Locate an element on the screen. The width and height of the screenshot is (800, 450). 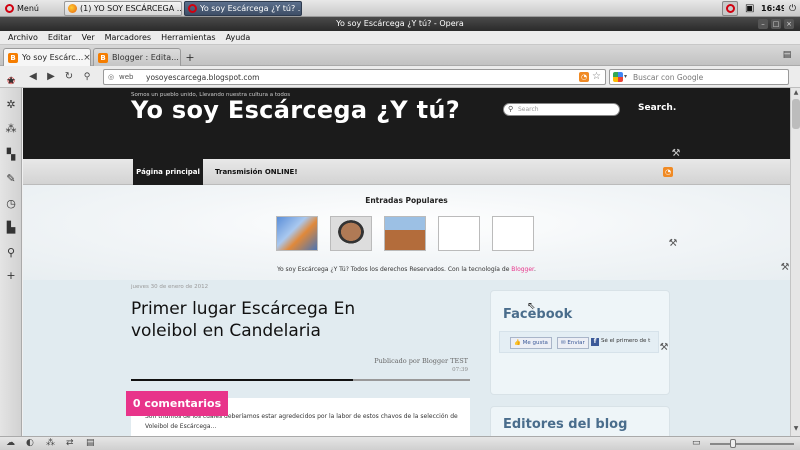
search-engine-field: ▾ Buscar con Google is located at coordinates (699, 77).